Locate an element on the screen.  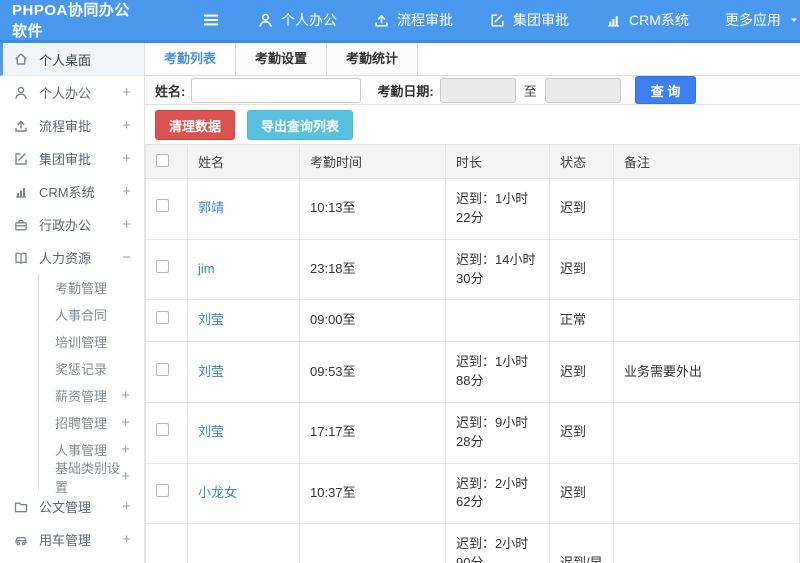
sidebar-item: 人力资源 − is located at coordinates (72, 257).